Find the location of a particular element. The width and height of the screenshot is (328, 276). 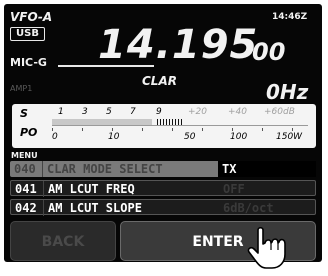

back-button-label: BACK is located at coordinates (63, 242).